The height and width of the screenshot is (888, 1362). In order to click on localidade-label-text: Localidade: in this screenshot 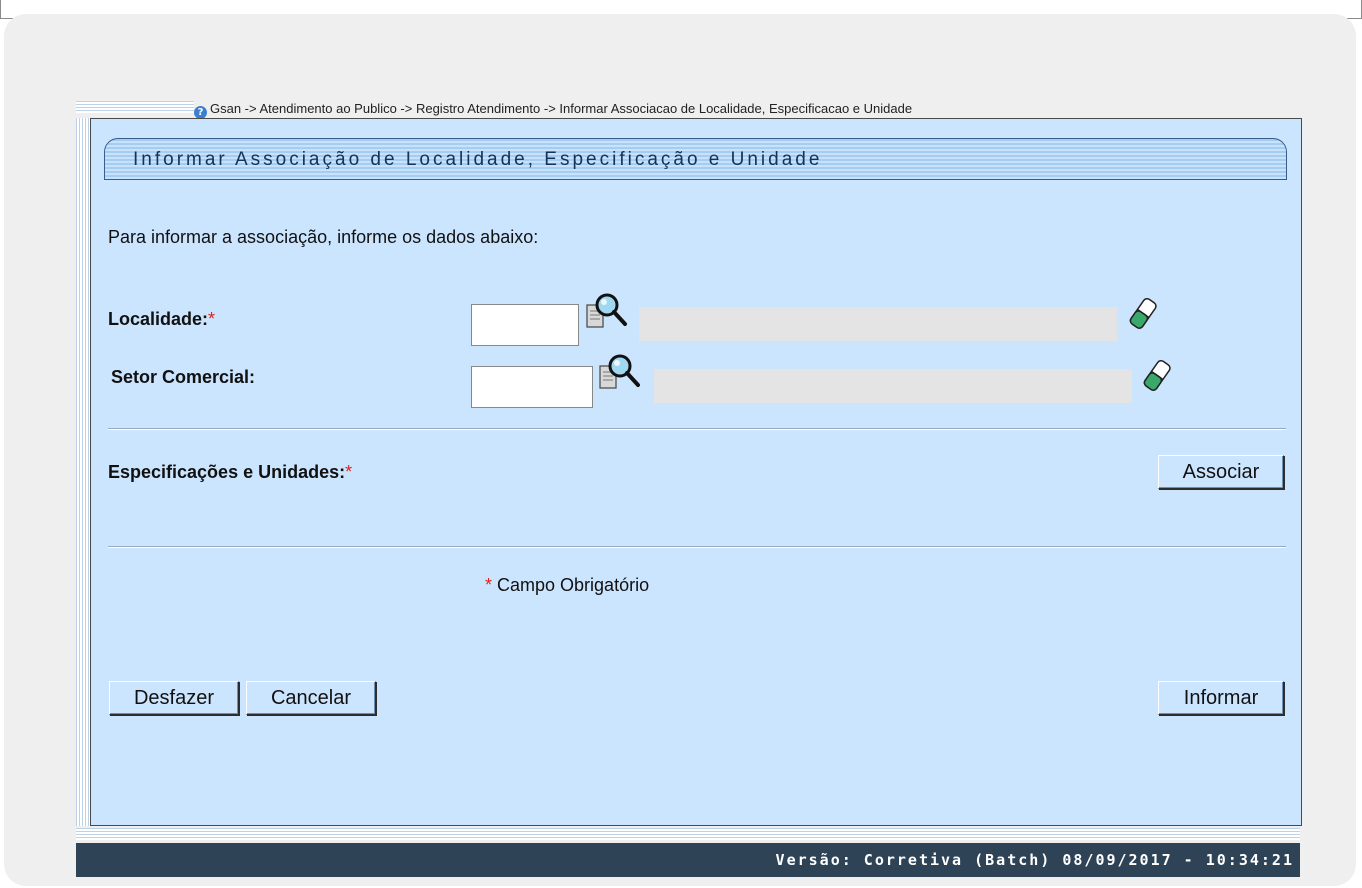, I will do `click(158, 319)`.